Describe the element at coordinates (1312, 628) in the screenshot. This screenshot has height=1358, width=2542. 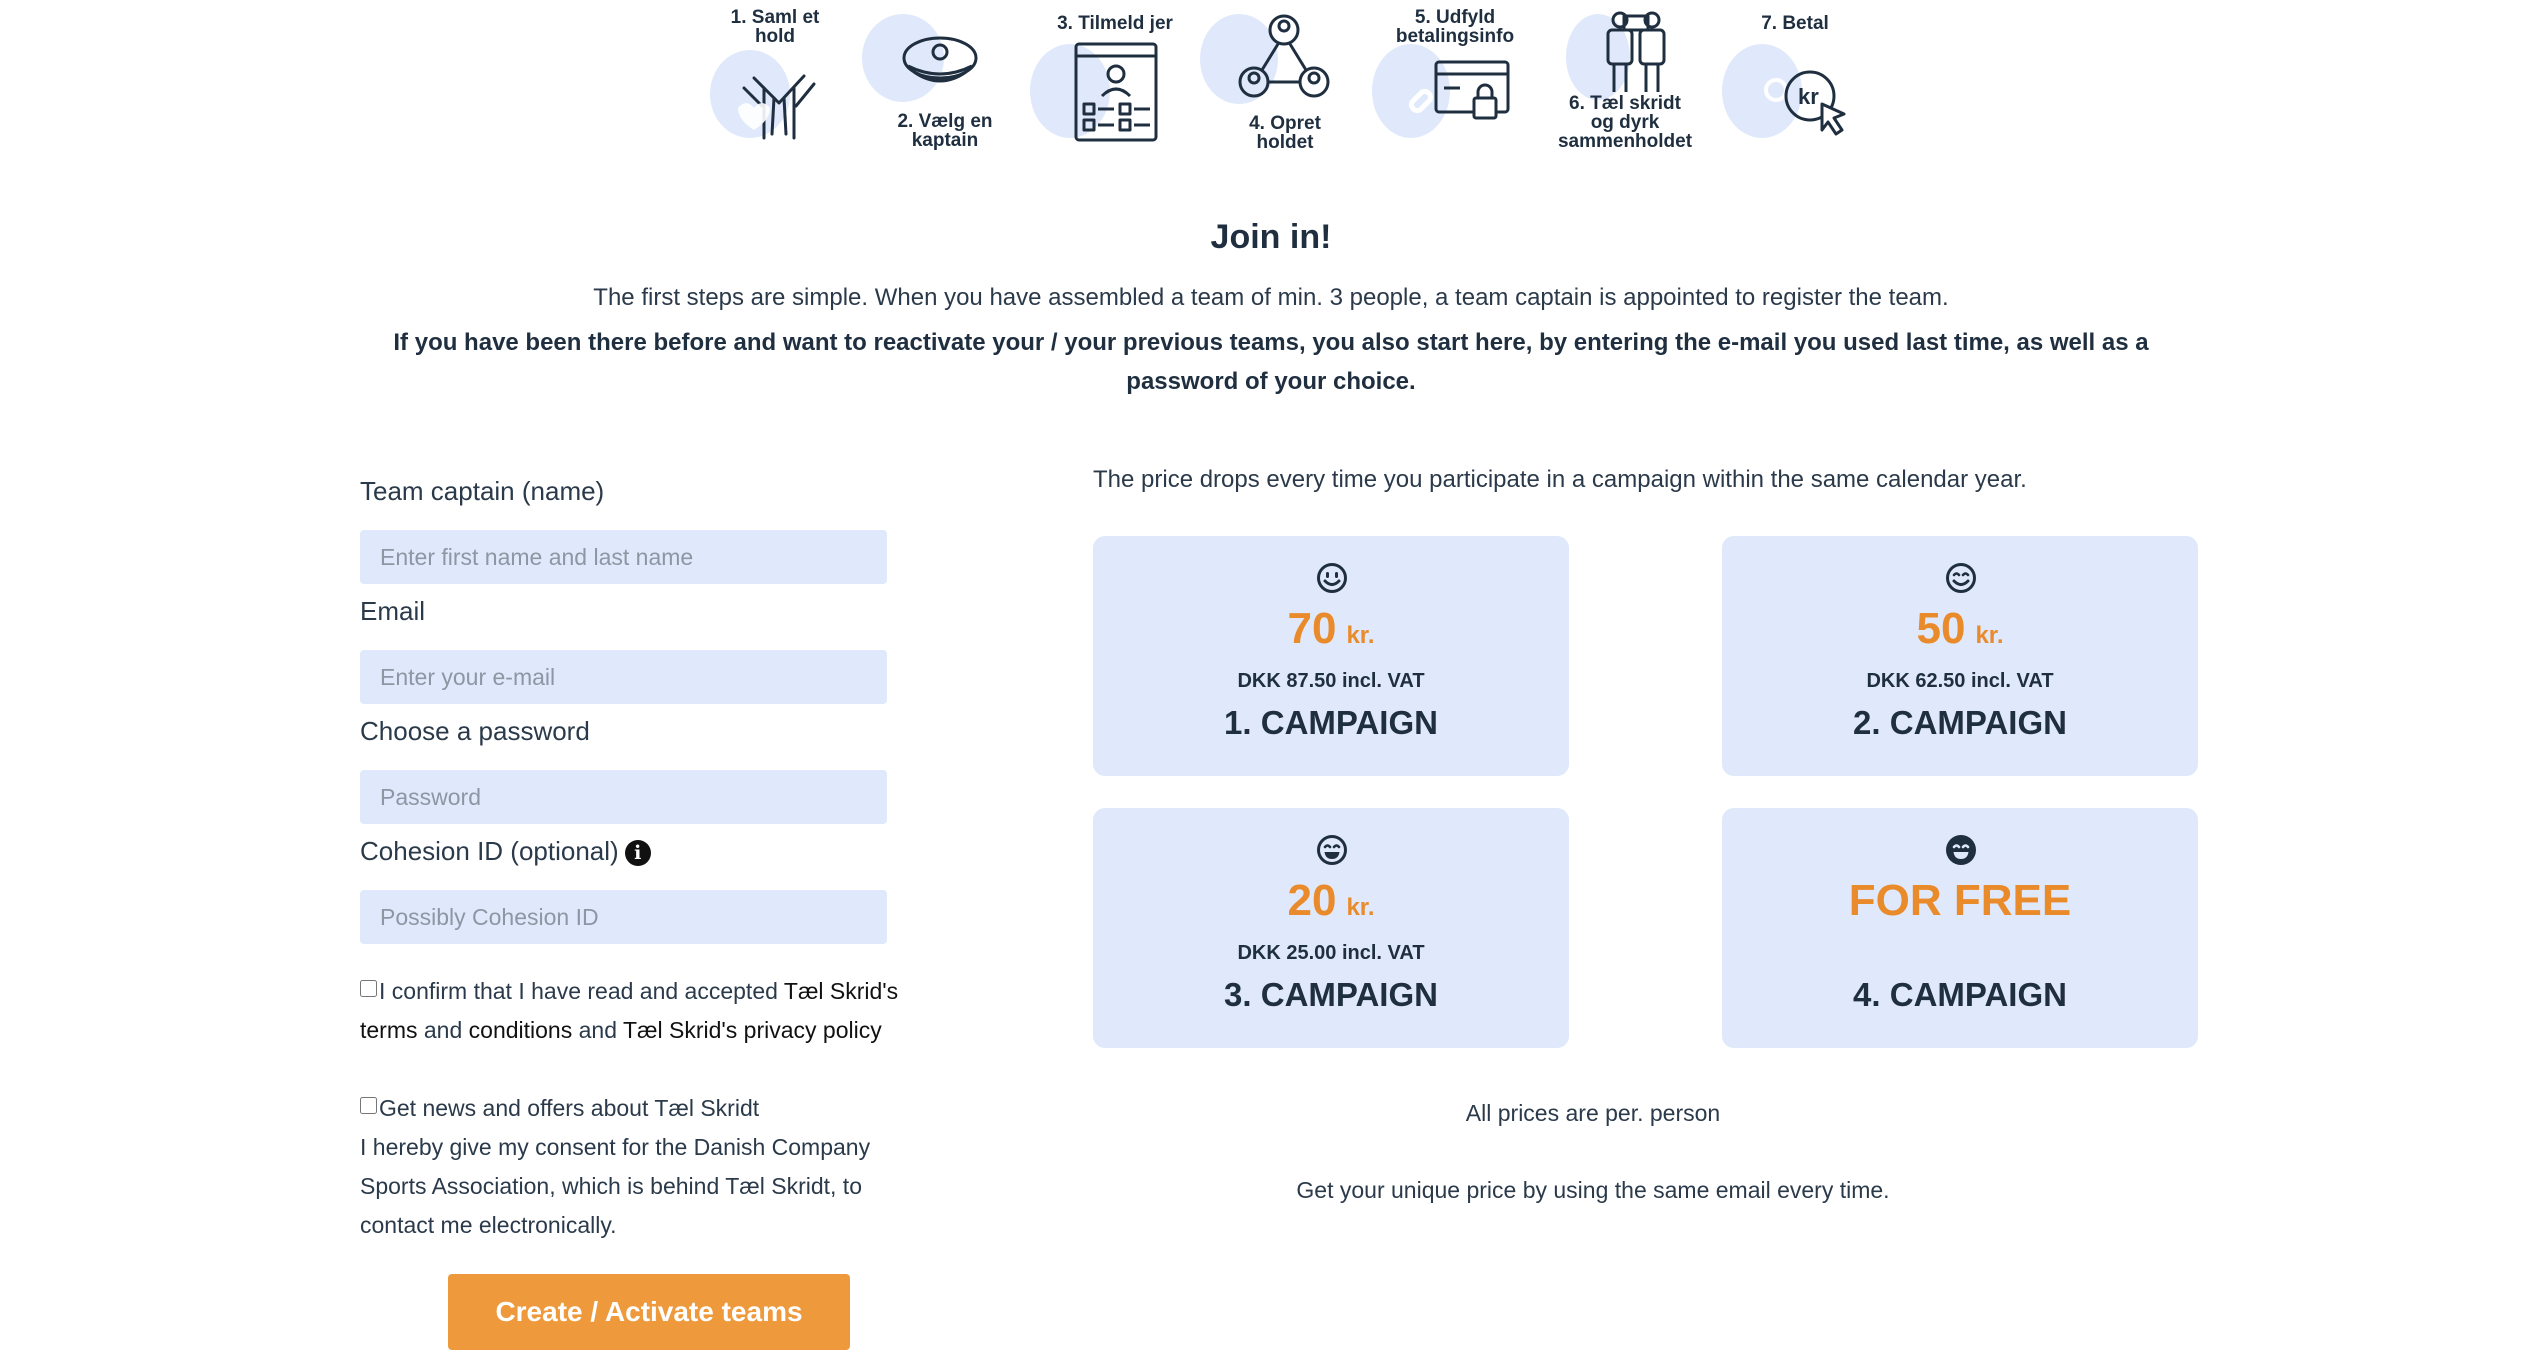
I see `price-amount-1: 70` at that location.